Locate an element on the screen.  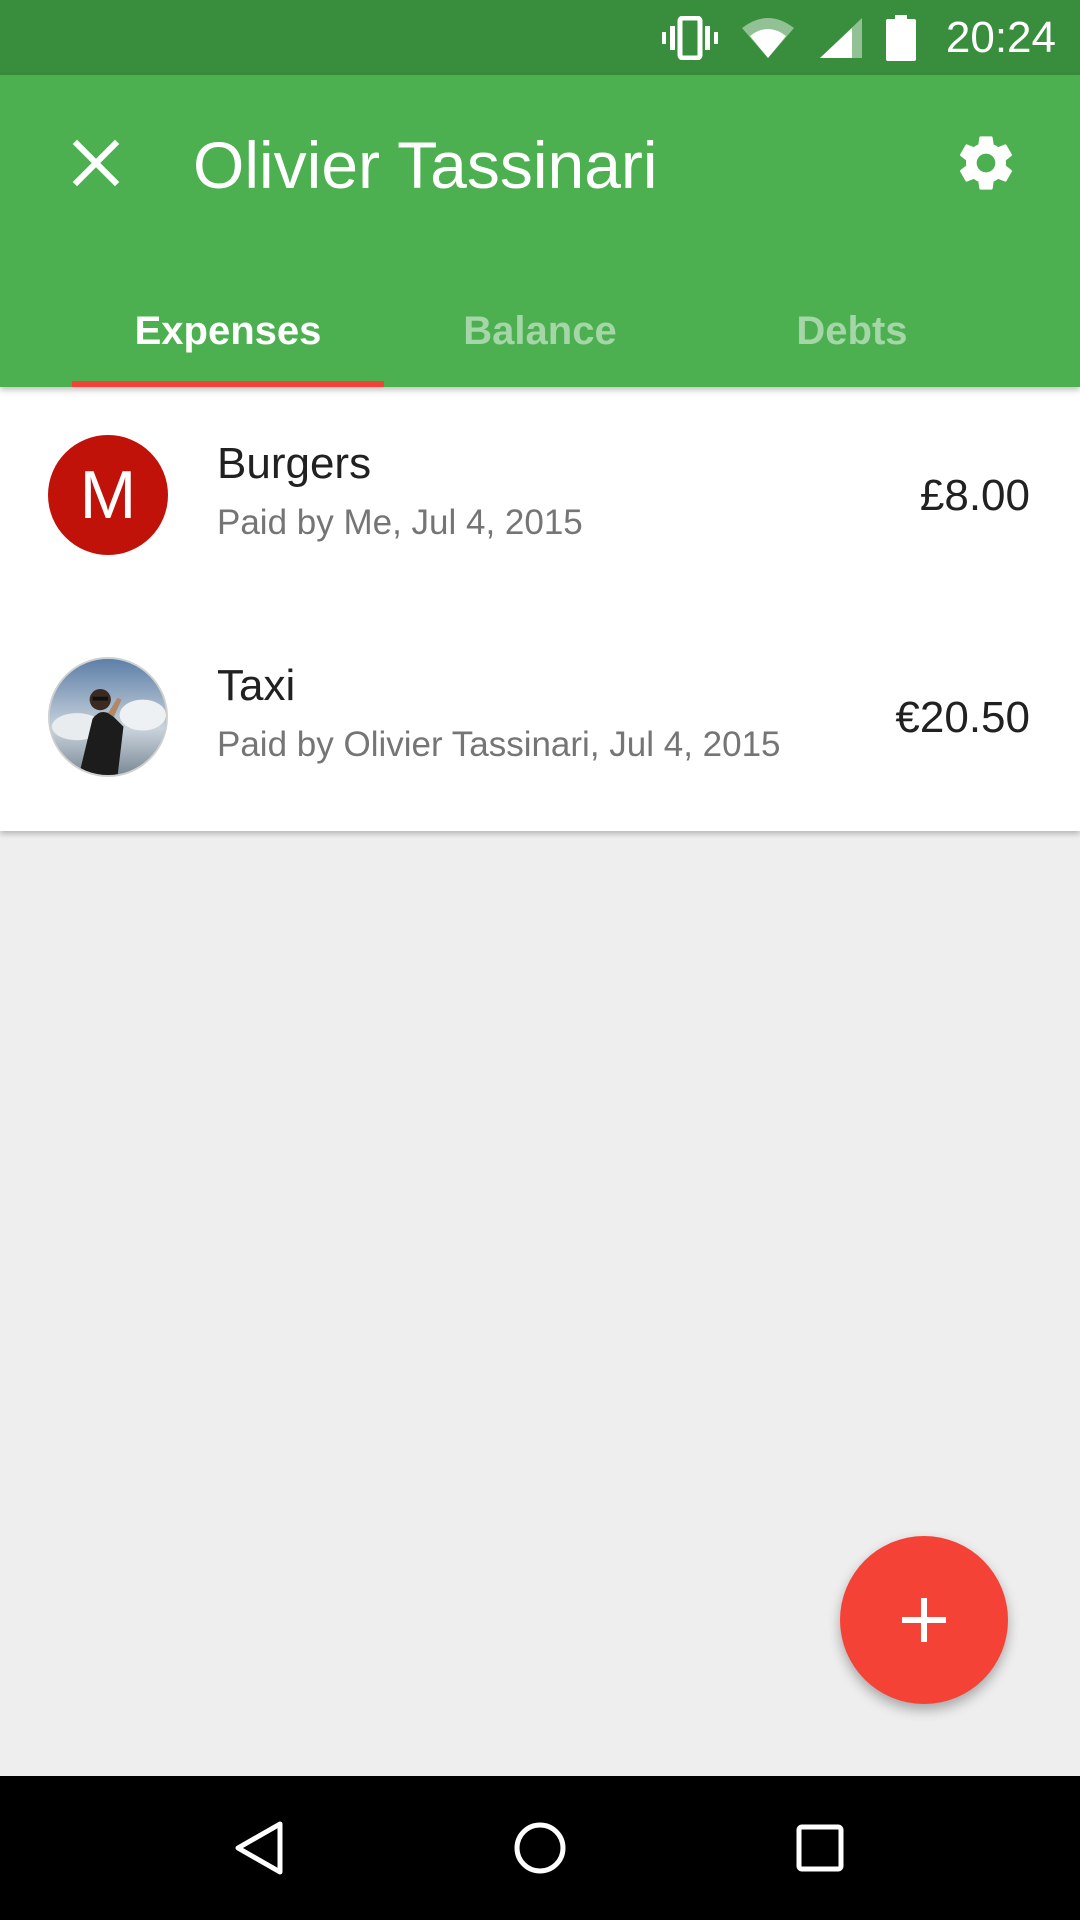
tab-balance: Balance is located at coordinates (540, 331).